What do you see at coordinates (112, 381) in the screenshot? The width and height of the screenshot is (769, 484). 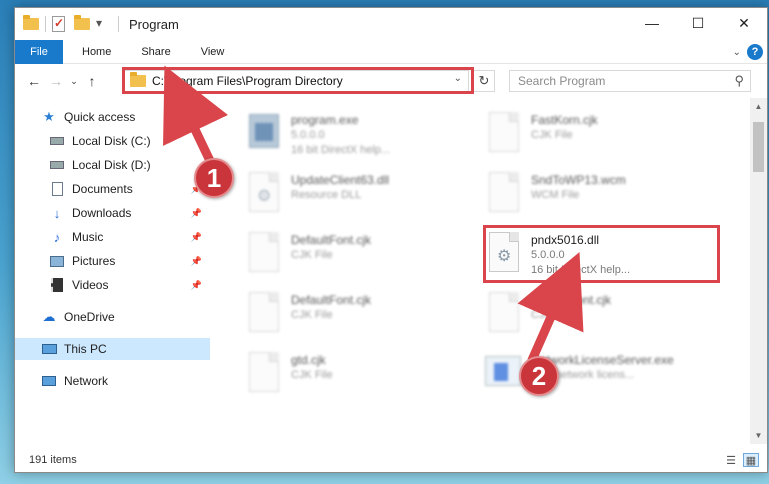 I see `sidebar-item-network: Network` at bounding box center [112, 381].